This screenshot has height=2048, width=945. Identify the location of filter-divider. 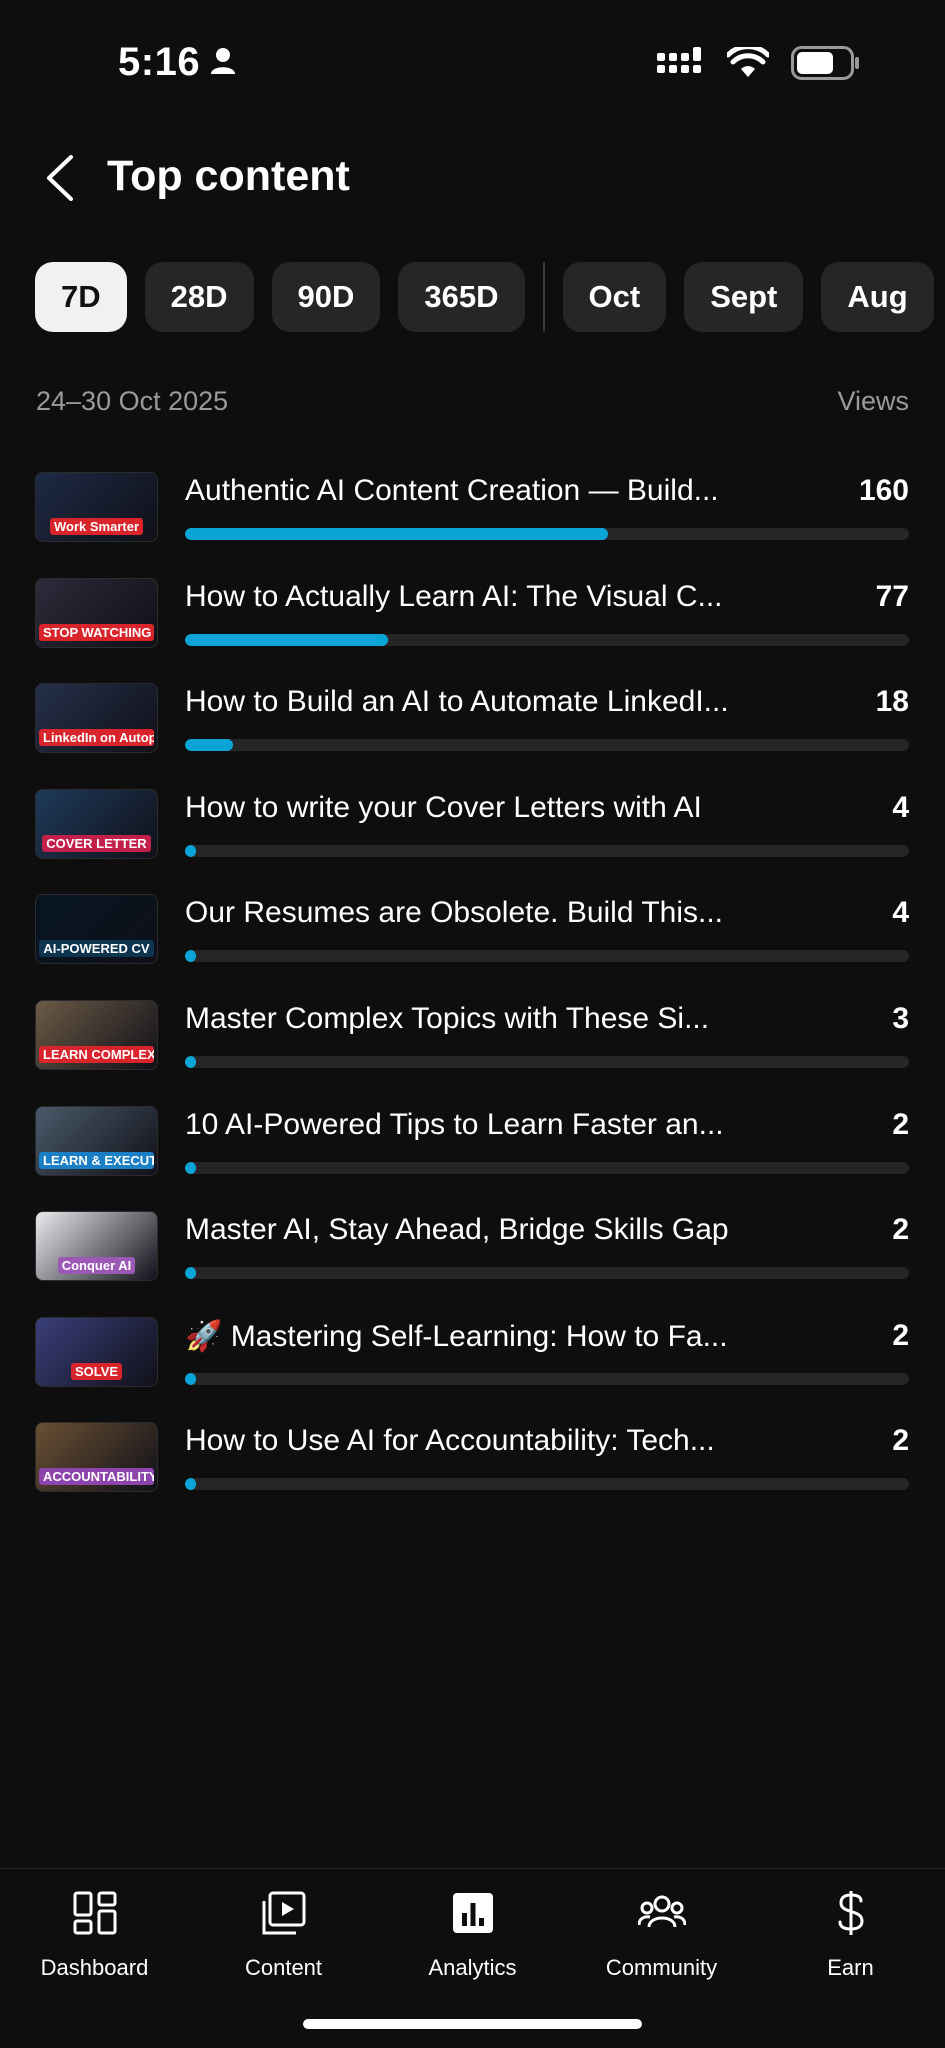
(543, 297).